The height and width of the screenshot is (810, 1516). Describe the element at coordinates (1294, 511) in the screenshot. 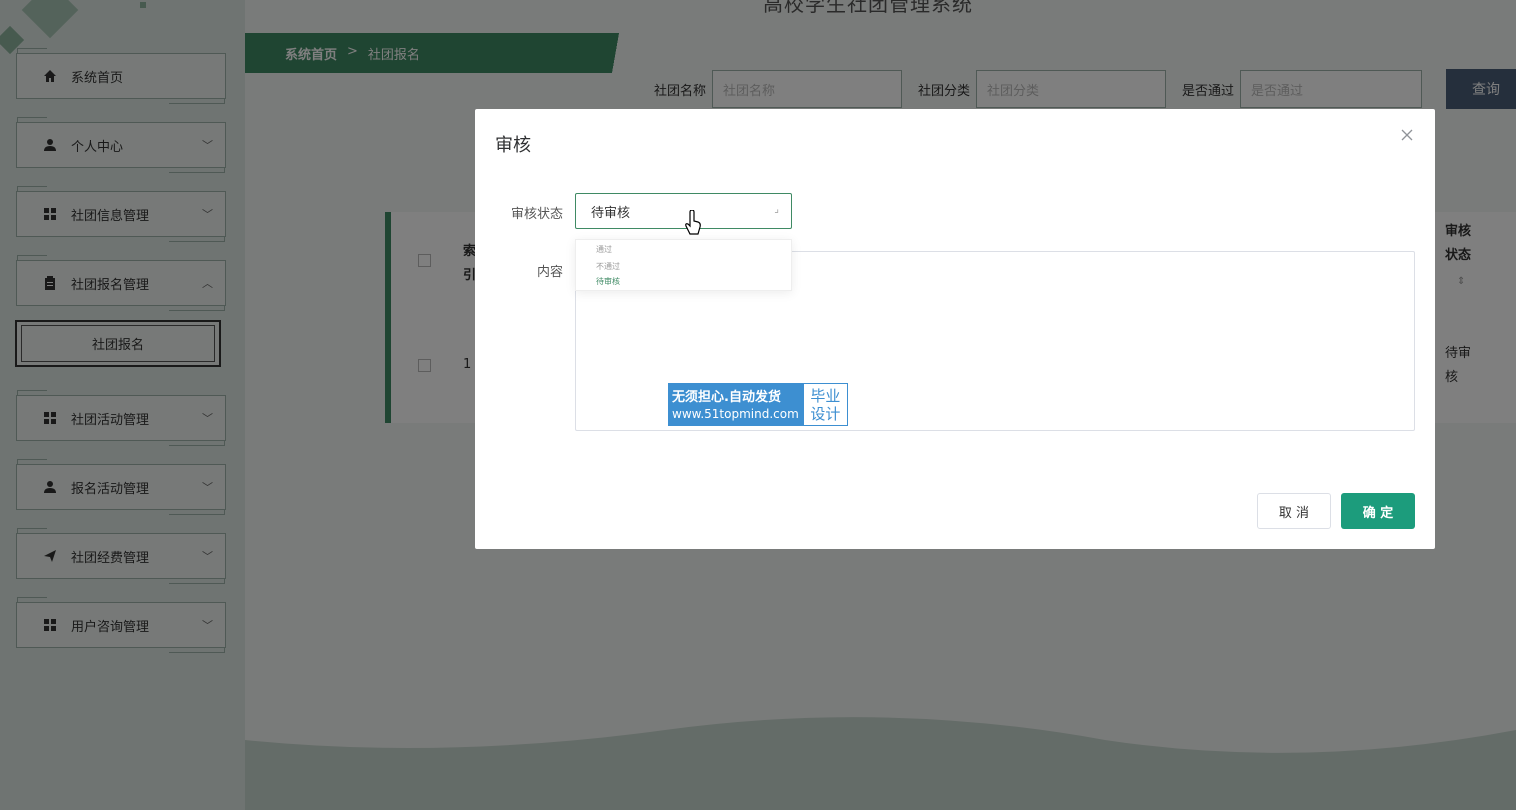

I see `cancel-button: 取 消` at that location.